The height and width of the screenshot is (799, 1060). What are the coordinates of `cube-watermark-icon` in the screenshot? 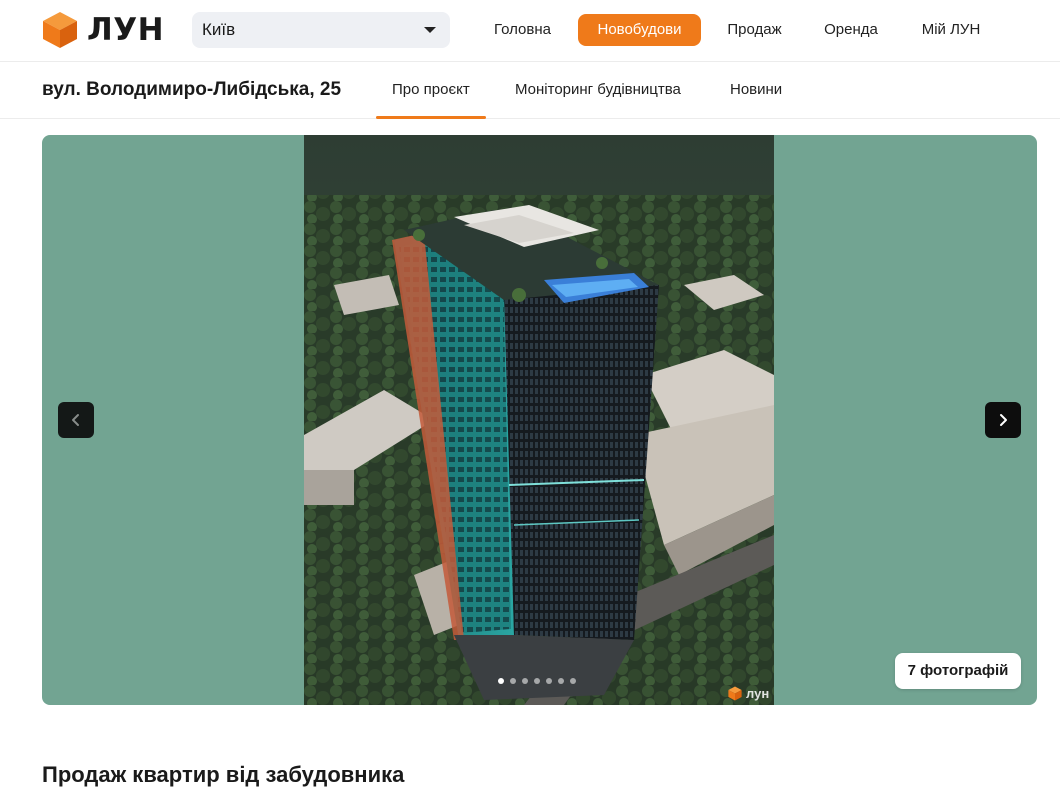 It's located at (735, 693).